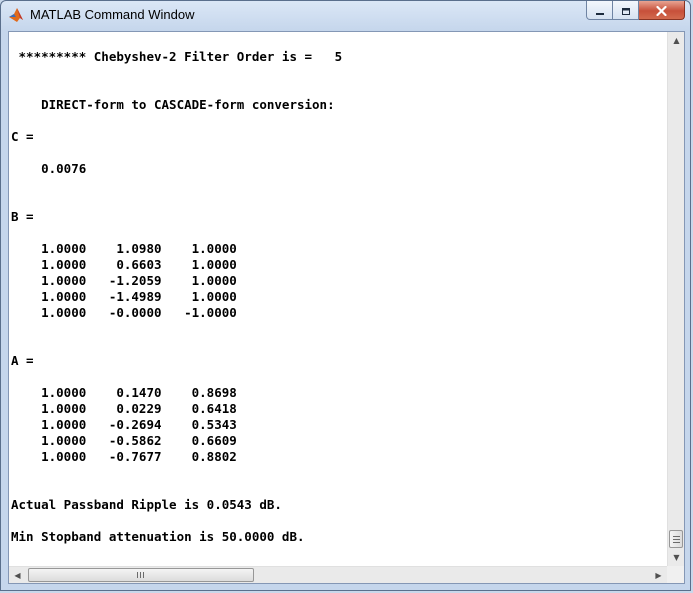  What do you see at coordinates (124, 264) in the screenshot?
I see `b-row: 1.0000 0.6603 1.0000` at bounding box center [124, 264].